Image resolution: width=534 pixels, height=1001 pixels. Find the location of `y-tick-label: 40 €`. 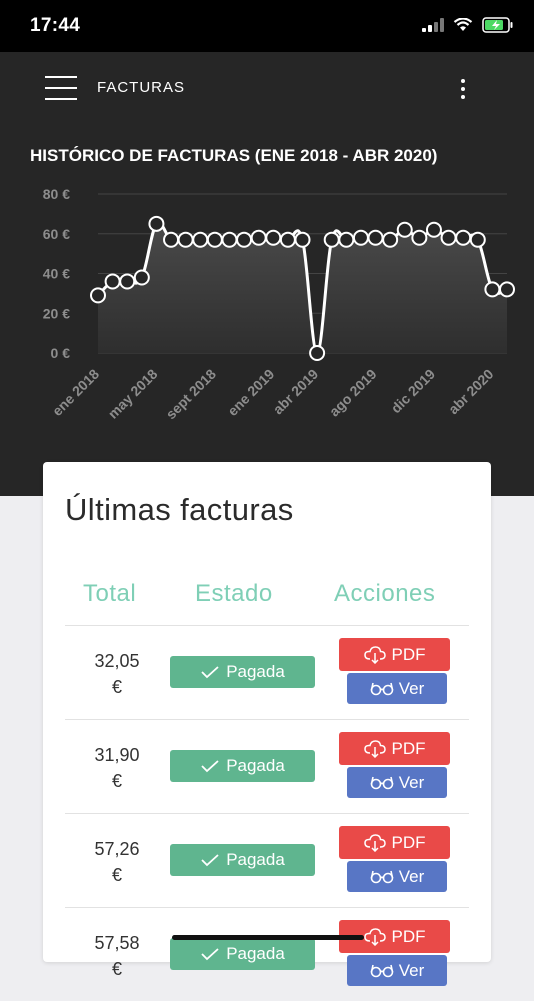

y-tick-label: 40 € is located at coordinates (56, 274).